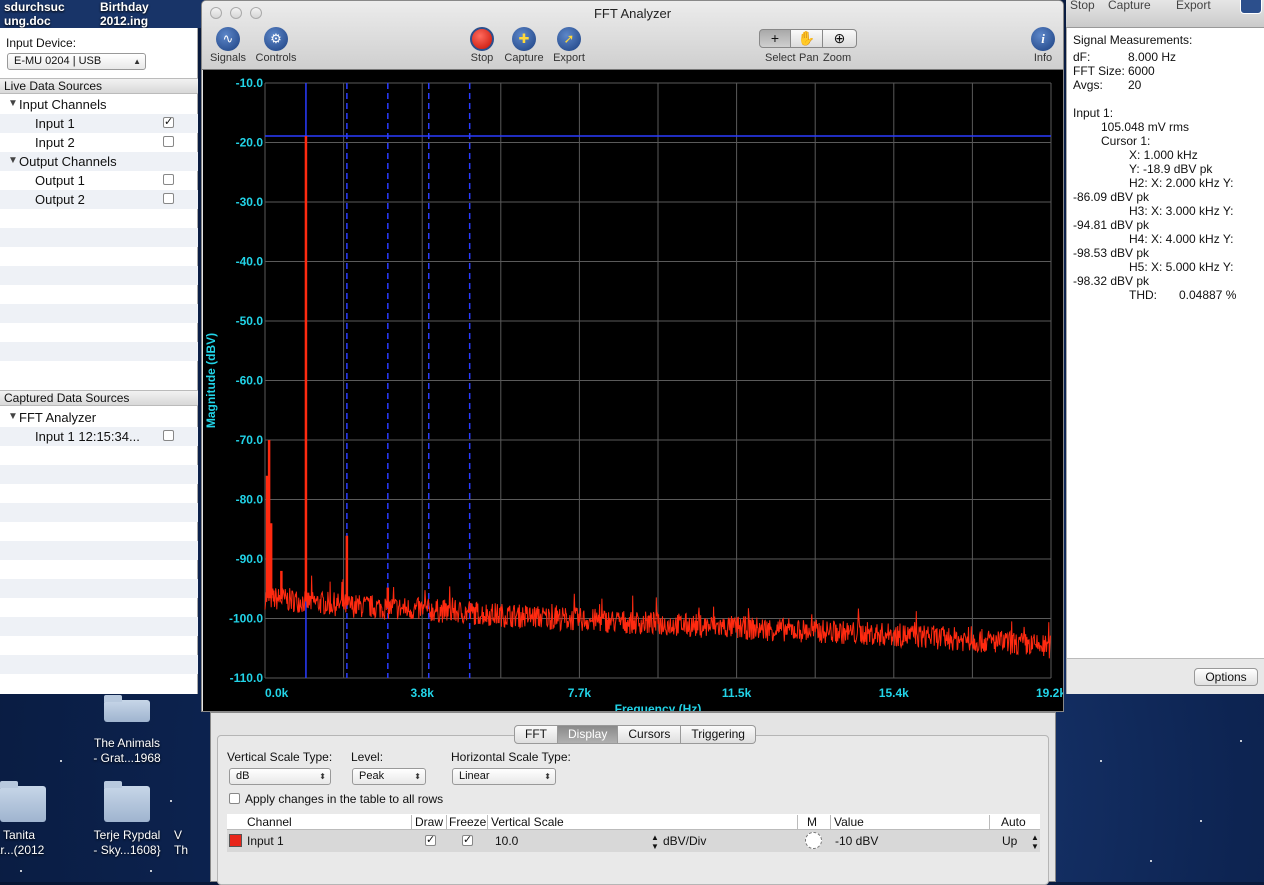 The image size is (1264, 885). What do you see at coordinates (1082, 6) in the screenshot?
I see `stop-label: Stop` at bounding box center [1082, 6].